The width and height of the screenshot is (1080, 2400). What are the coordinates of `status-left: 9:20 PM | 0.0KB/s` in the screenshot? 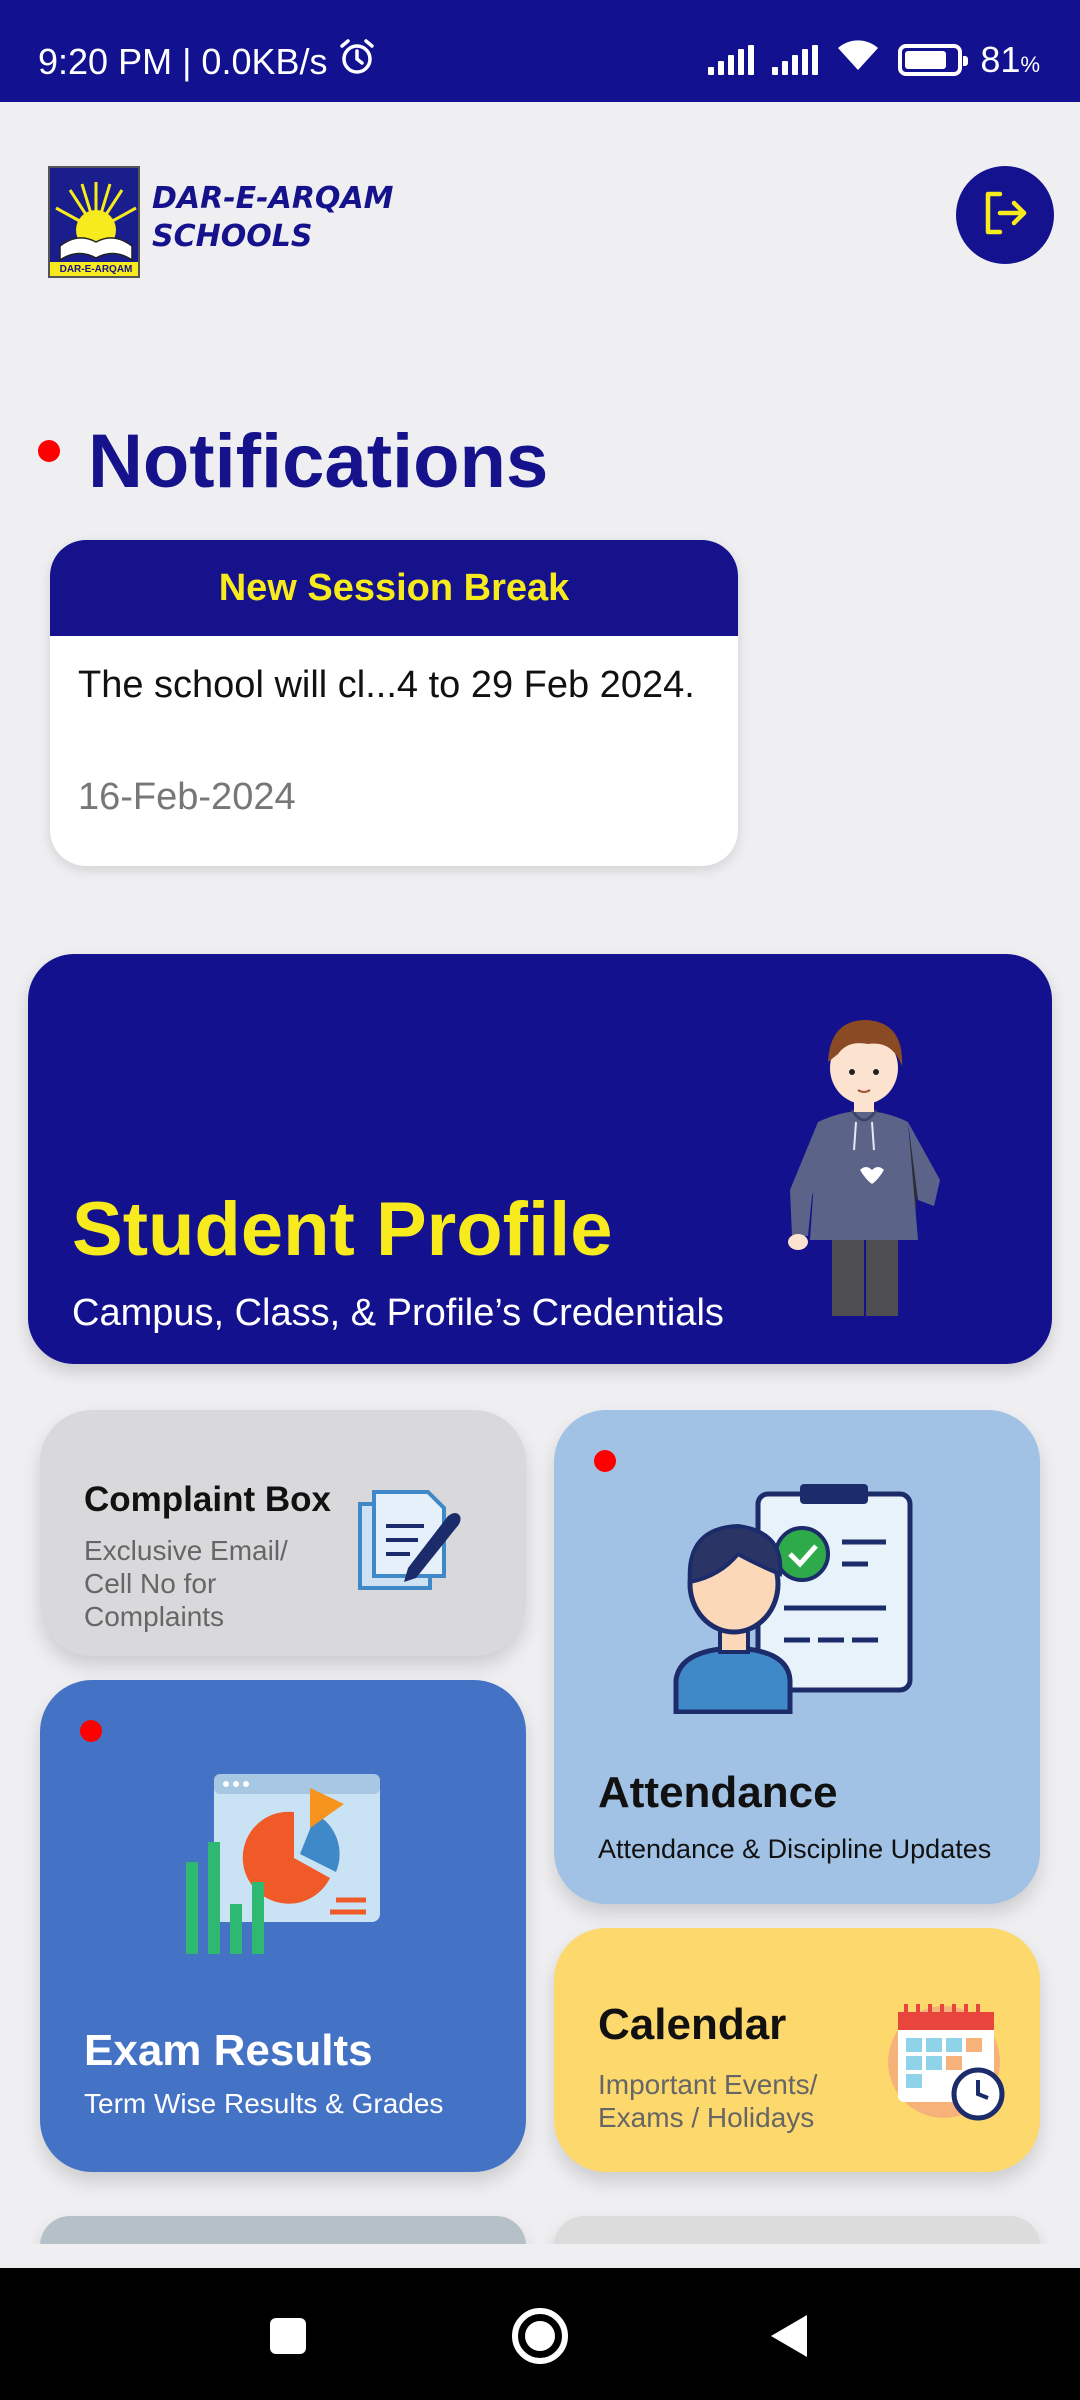 It's located at (207, 61).